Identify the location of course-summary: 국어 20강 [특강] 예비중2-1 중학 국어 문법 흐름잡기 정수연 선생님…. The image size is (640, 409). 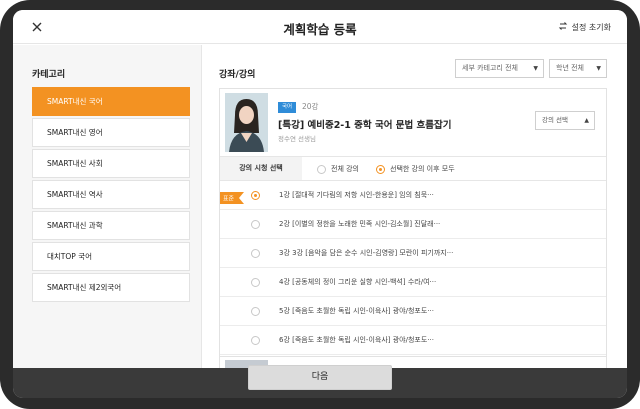
(413, 122).